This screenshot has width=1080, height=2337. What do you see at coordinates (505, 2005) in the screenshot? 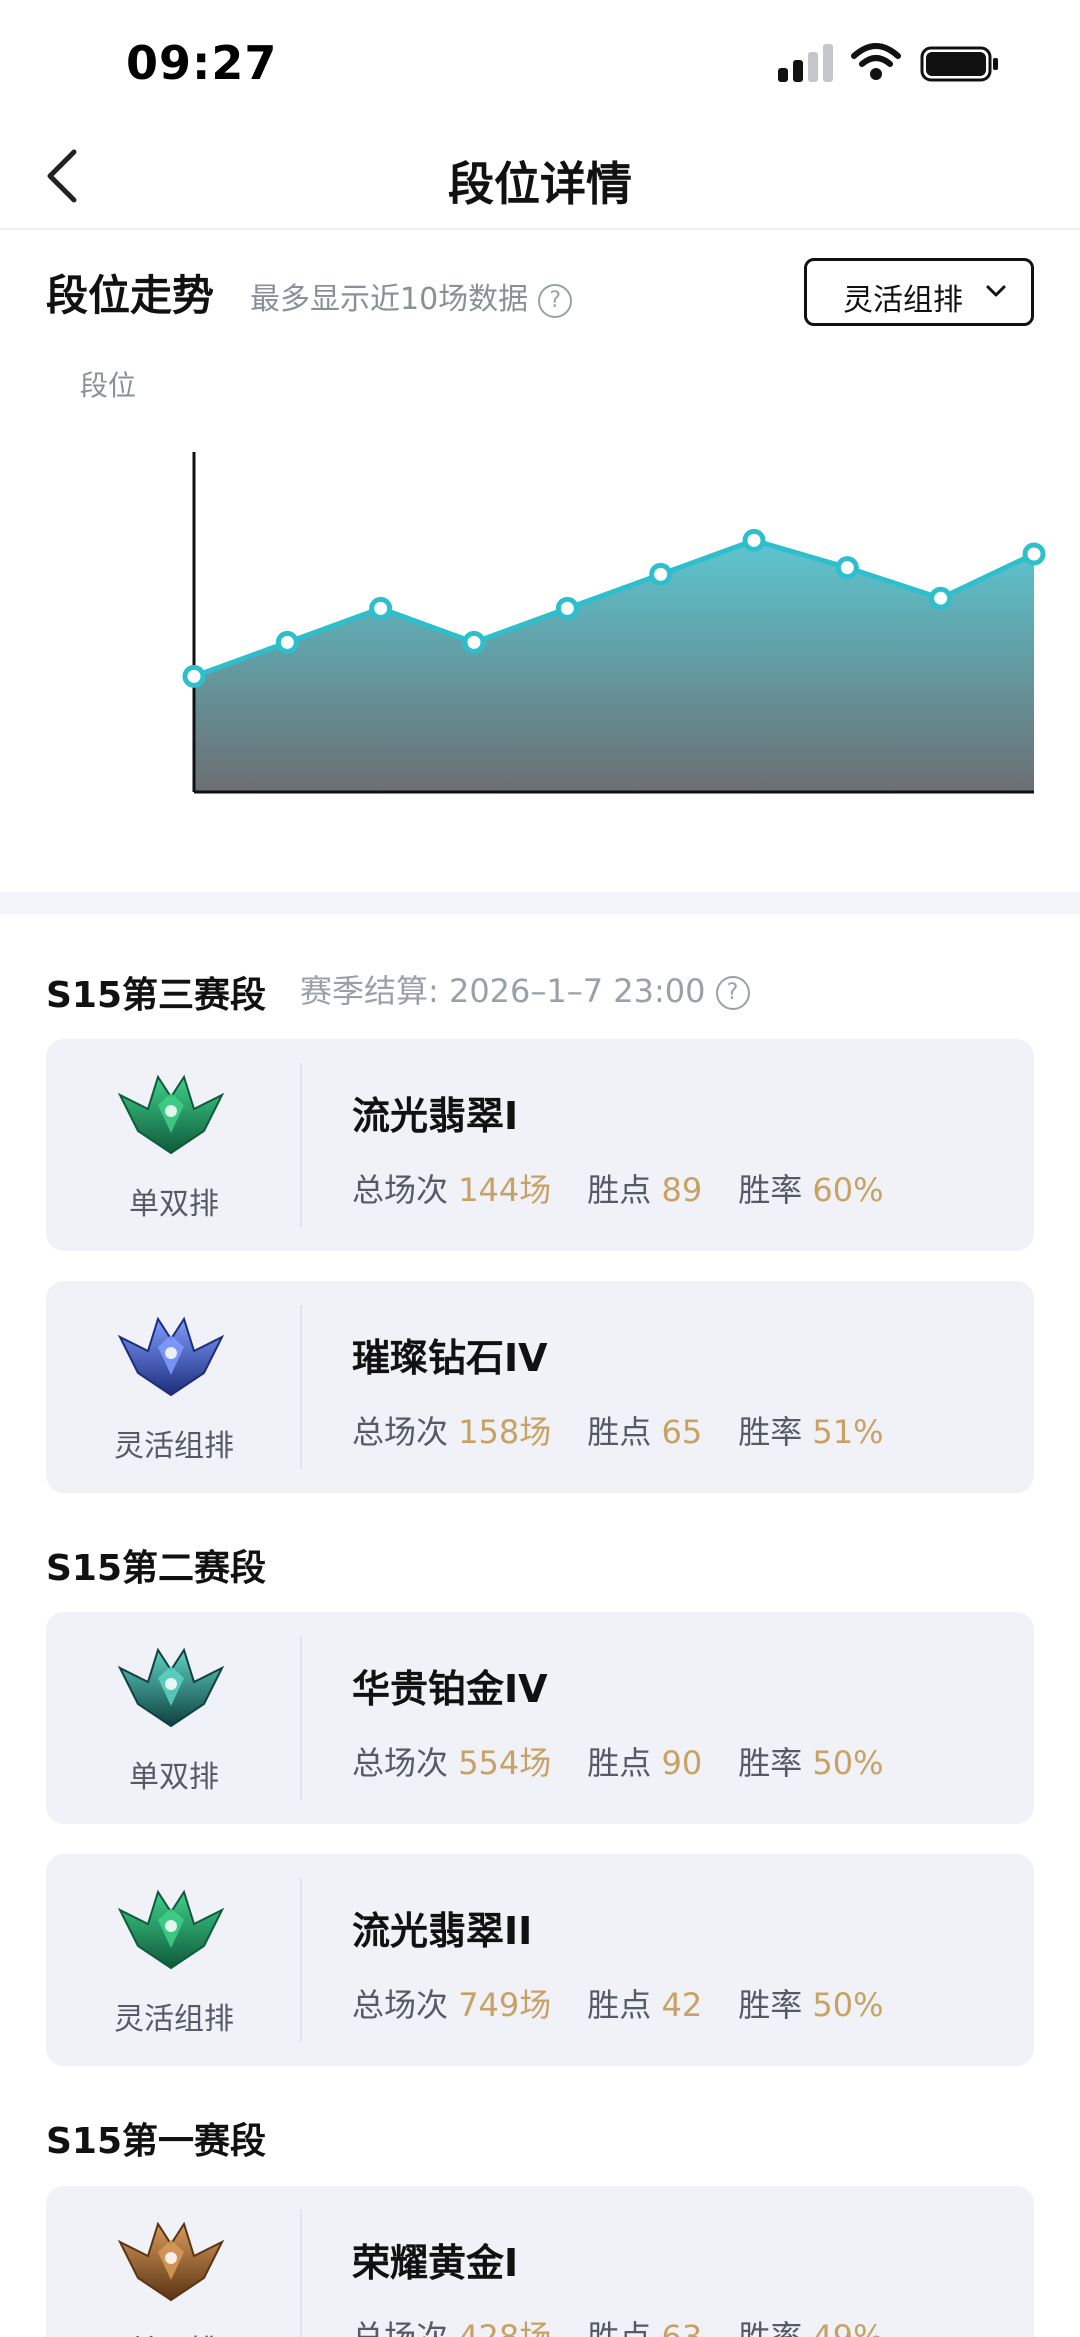
I see `total-games-value: 749场` at bounding box center [505, 2005].